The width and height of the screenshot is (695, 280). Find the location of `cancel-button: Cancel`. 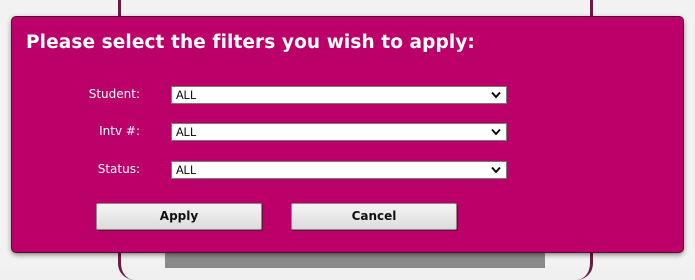

cancel-button: Cancel is located at coordinates (374, 216).